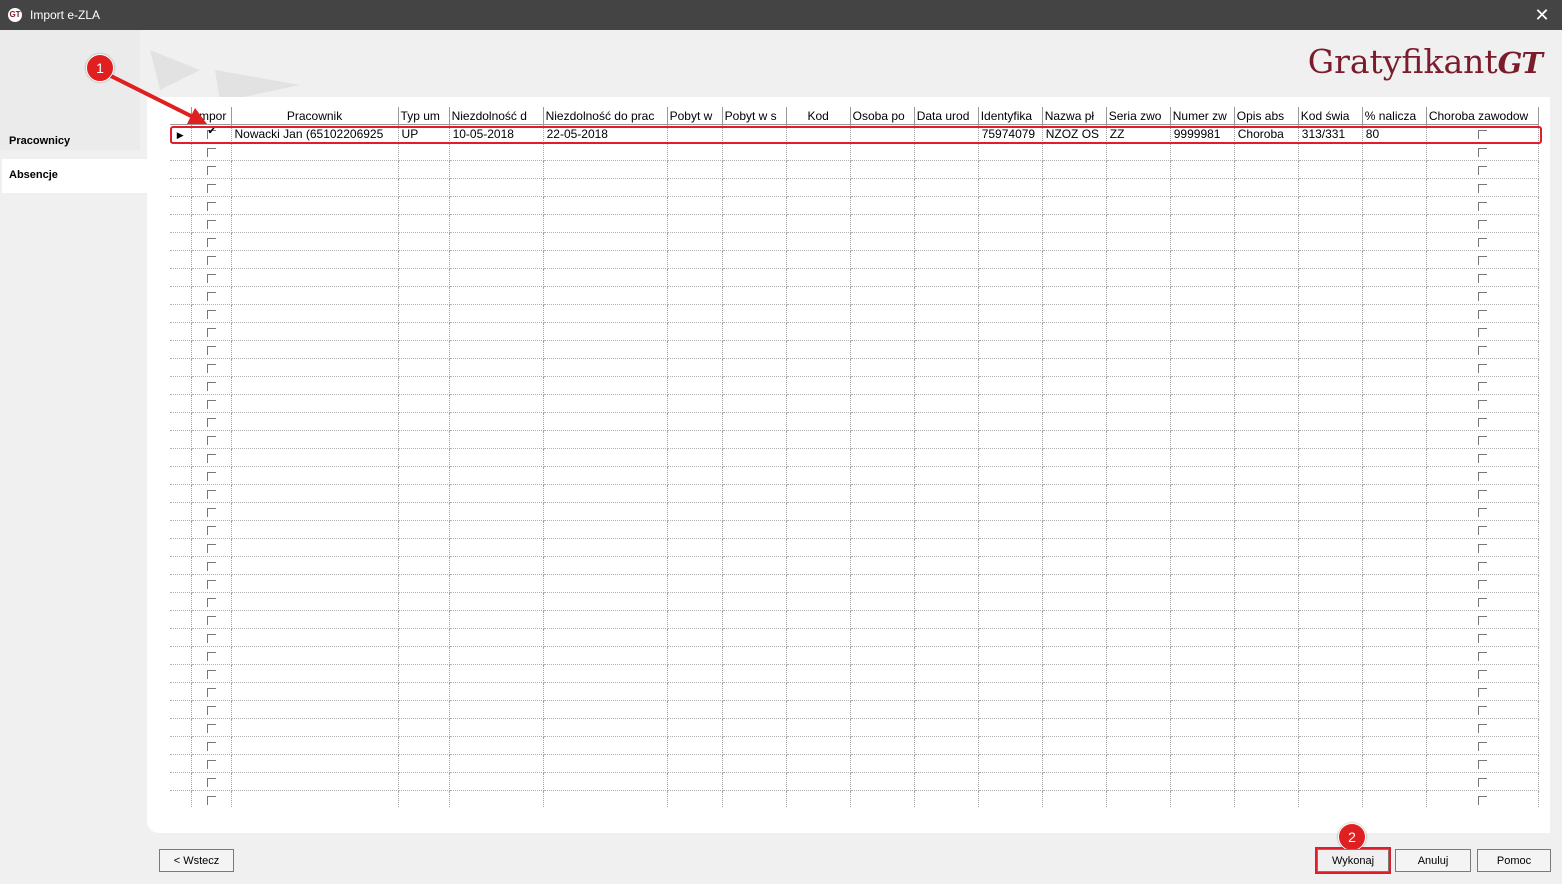 This screenshot has height=884, width=1562. What do you see at coordinates (424, 116) in the screenshot?
I see `col-header-typ-umowy: Typ um` at bounding box center [424, 116].